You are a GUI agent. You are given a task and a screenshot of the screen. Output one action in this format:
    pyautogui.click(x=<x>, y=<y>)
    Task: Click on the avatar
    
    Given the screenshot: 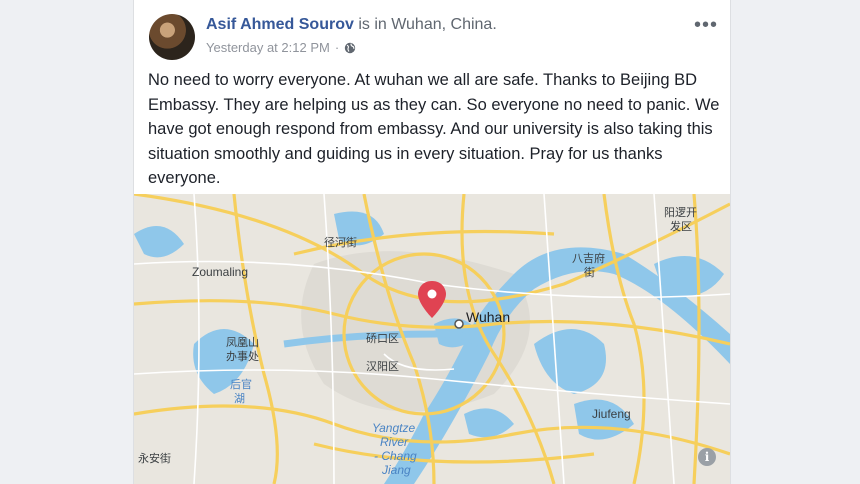 What is the action you would take?
    pyautogui.click(x=172, y=37)
    